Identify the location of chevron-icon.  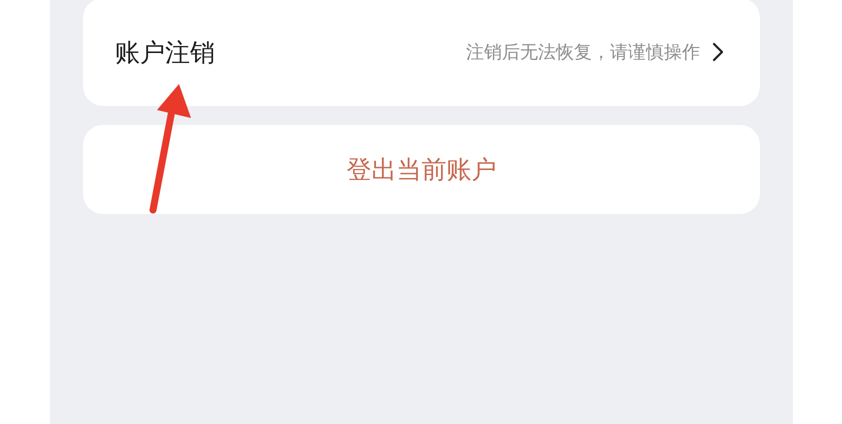
(718, 52).